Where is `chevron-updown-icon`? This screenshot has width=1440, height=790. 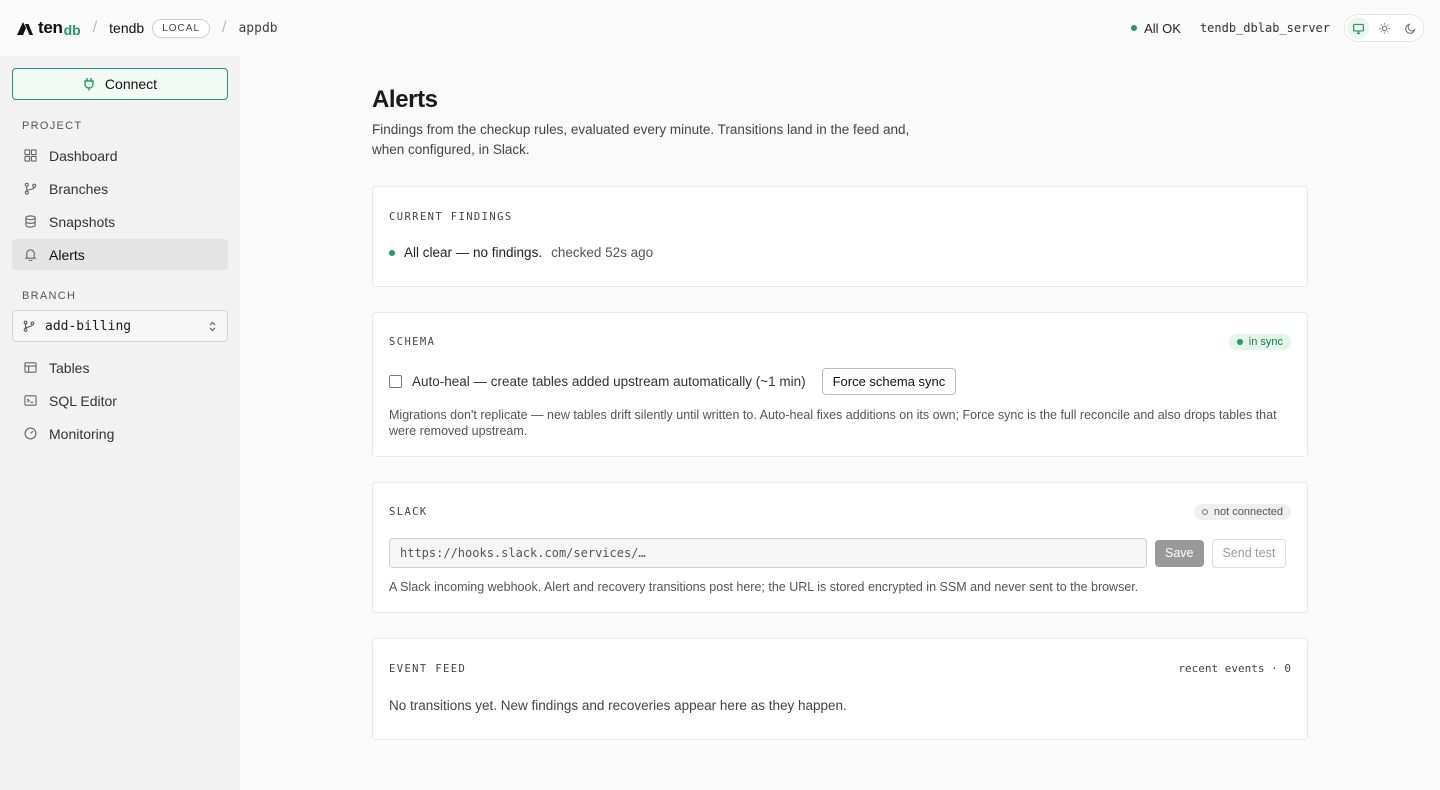
chevron-updown-icon is located at coordinates (212, 326).